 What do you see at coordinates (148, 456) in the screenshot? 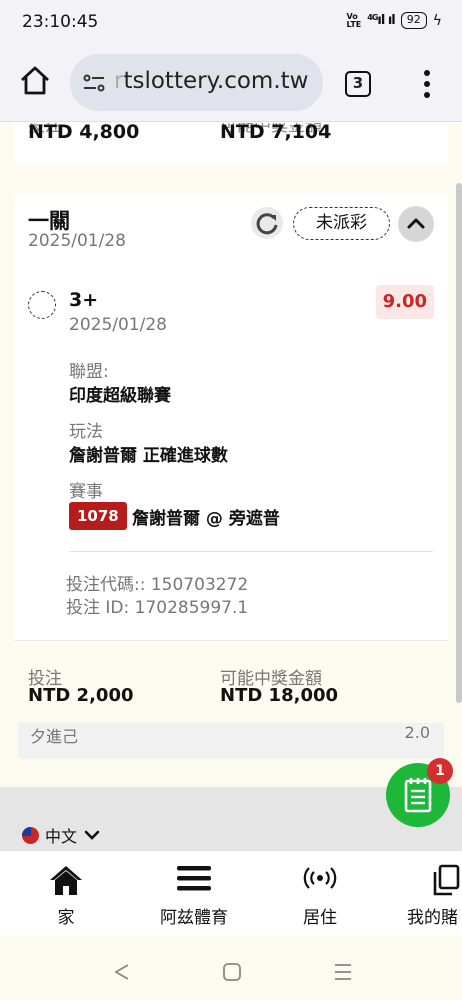
I see `market-value: 詹謝普爾 正確進球數` at bounding box center [148, 456].